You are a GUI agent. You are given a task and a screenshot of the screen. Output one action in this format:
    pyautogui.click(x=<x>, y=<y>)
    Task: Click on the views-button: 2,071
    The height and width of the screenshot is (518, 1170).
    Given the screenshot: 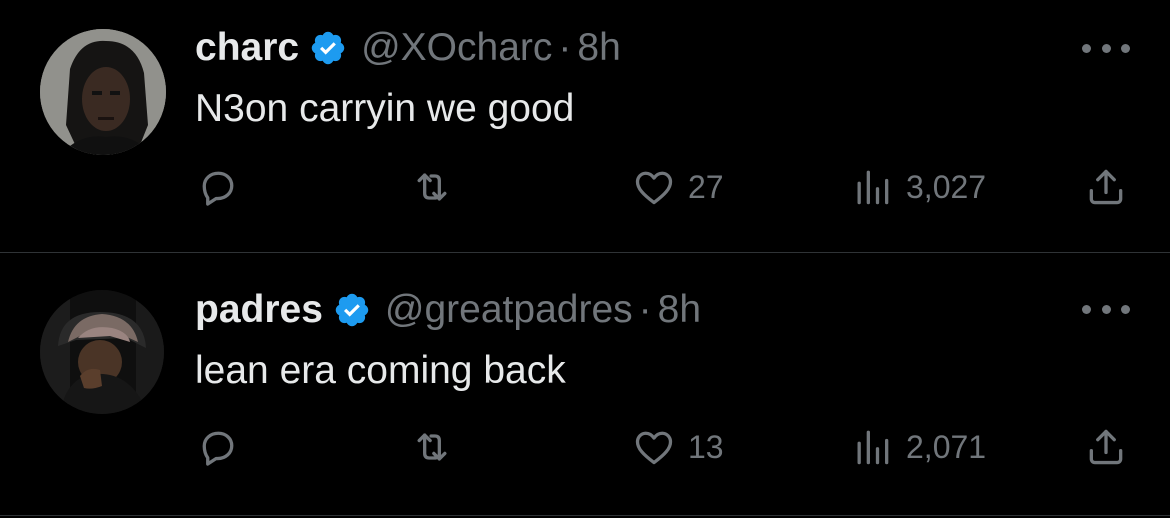 What is the action you would take?
    pyautogui.click(x=918, y=447)
    